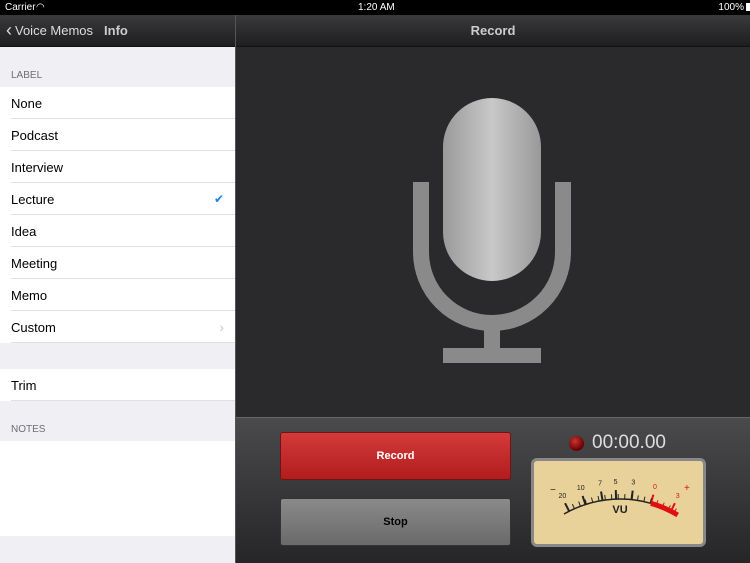 This screenshot has width=750, height=563. I want to click on checkmark-icon: ✔, so click(218, 199).